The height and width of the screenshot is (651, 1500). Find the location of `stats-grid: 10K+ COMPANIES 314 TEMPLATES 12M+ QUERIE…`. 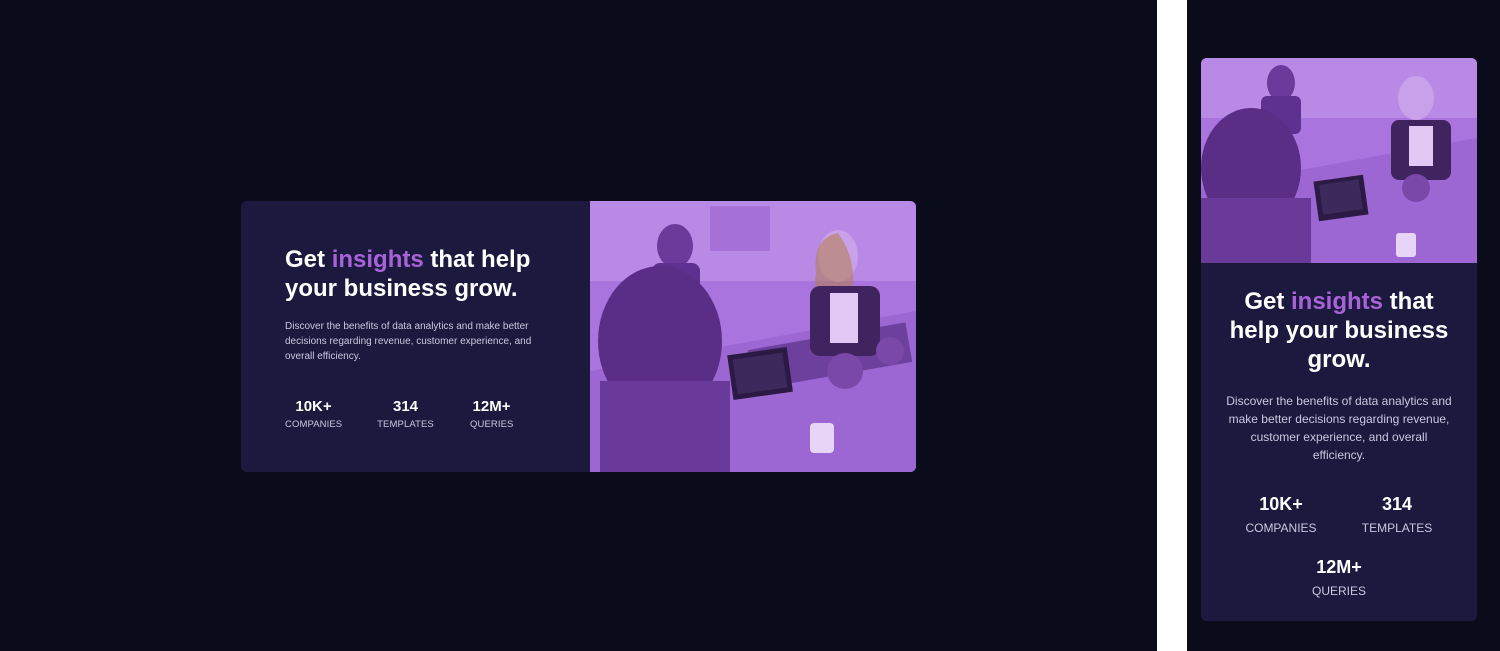

stats-grid: 10K+ COMPANIES 314 TEMPLATES 12M+ QUERIE… is located at coordinates (1339, 557).